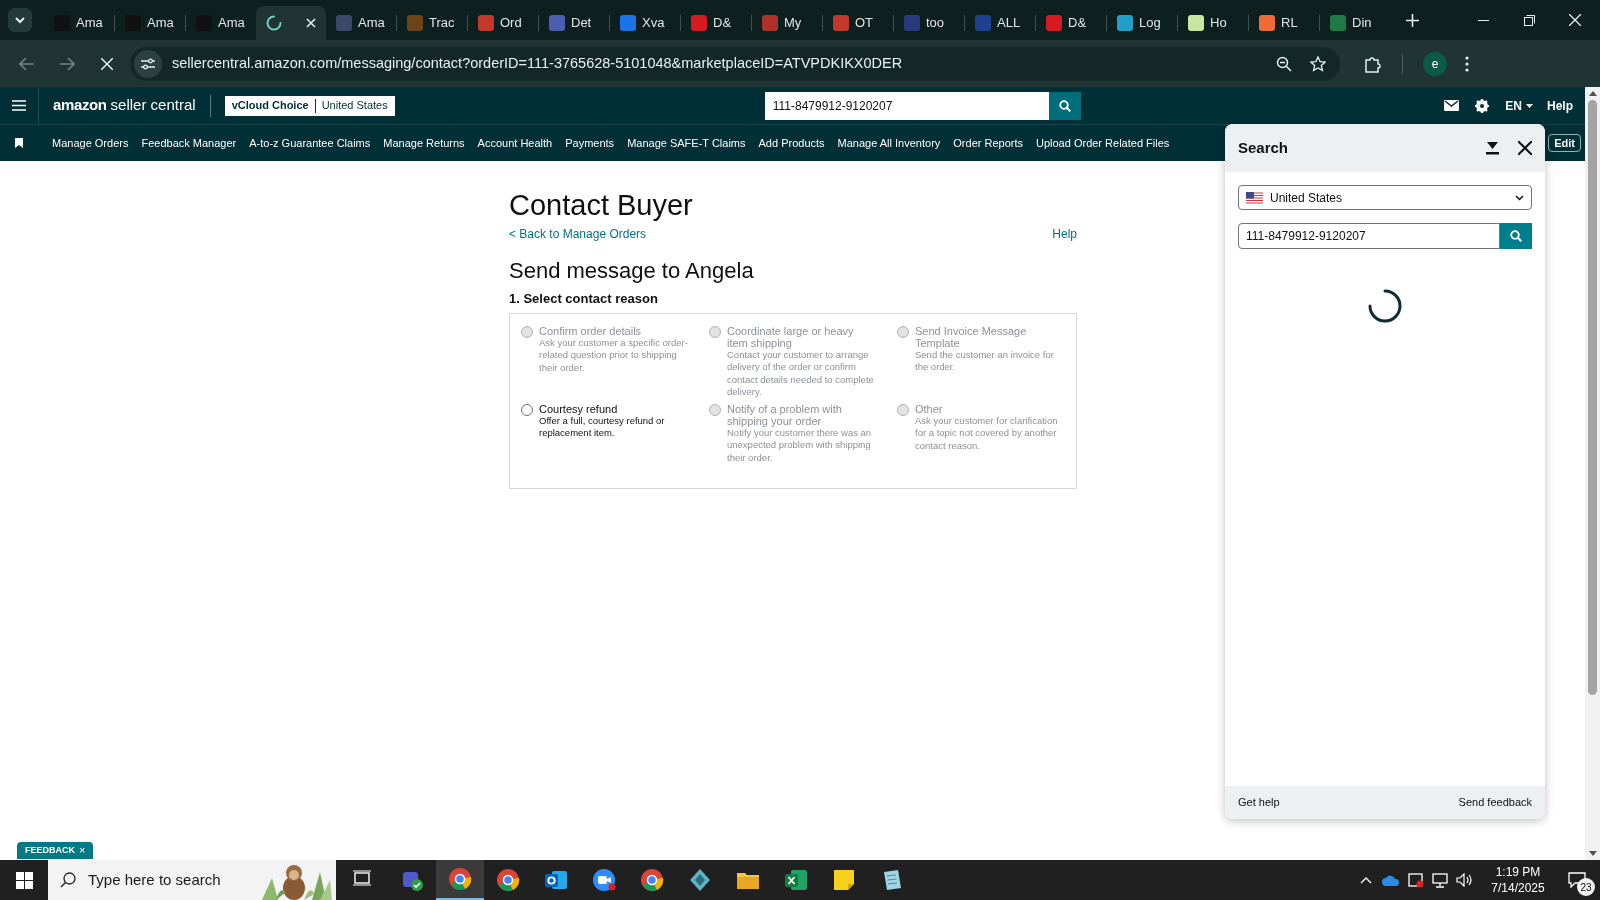 The height and width of the screenshot is (900, 1600). Describe the element at coordinates (645, 23) in the screenshot. I see `browser-tab: Xva` at that location.